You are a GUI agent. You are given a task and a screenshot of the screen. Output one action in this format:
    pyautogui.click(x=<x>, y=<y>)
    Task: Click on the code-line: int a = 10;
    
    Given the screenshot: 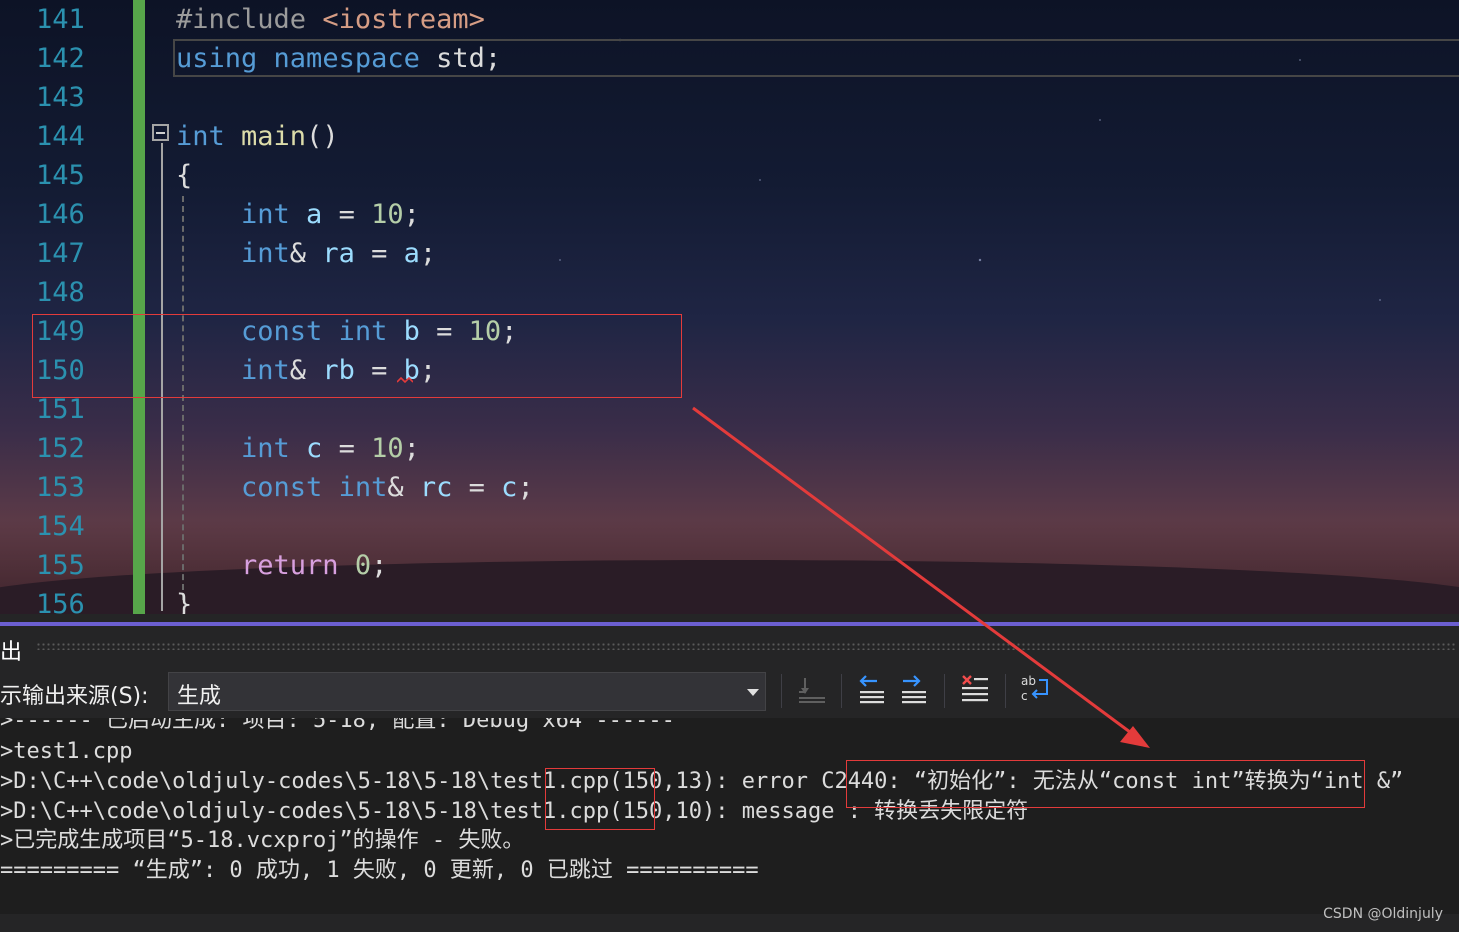 What is the action you would take?
    pyautogui.click(x=298, y=214)
    